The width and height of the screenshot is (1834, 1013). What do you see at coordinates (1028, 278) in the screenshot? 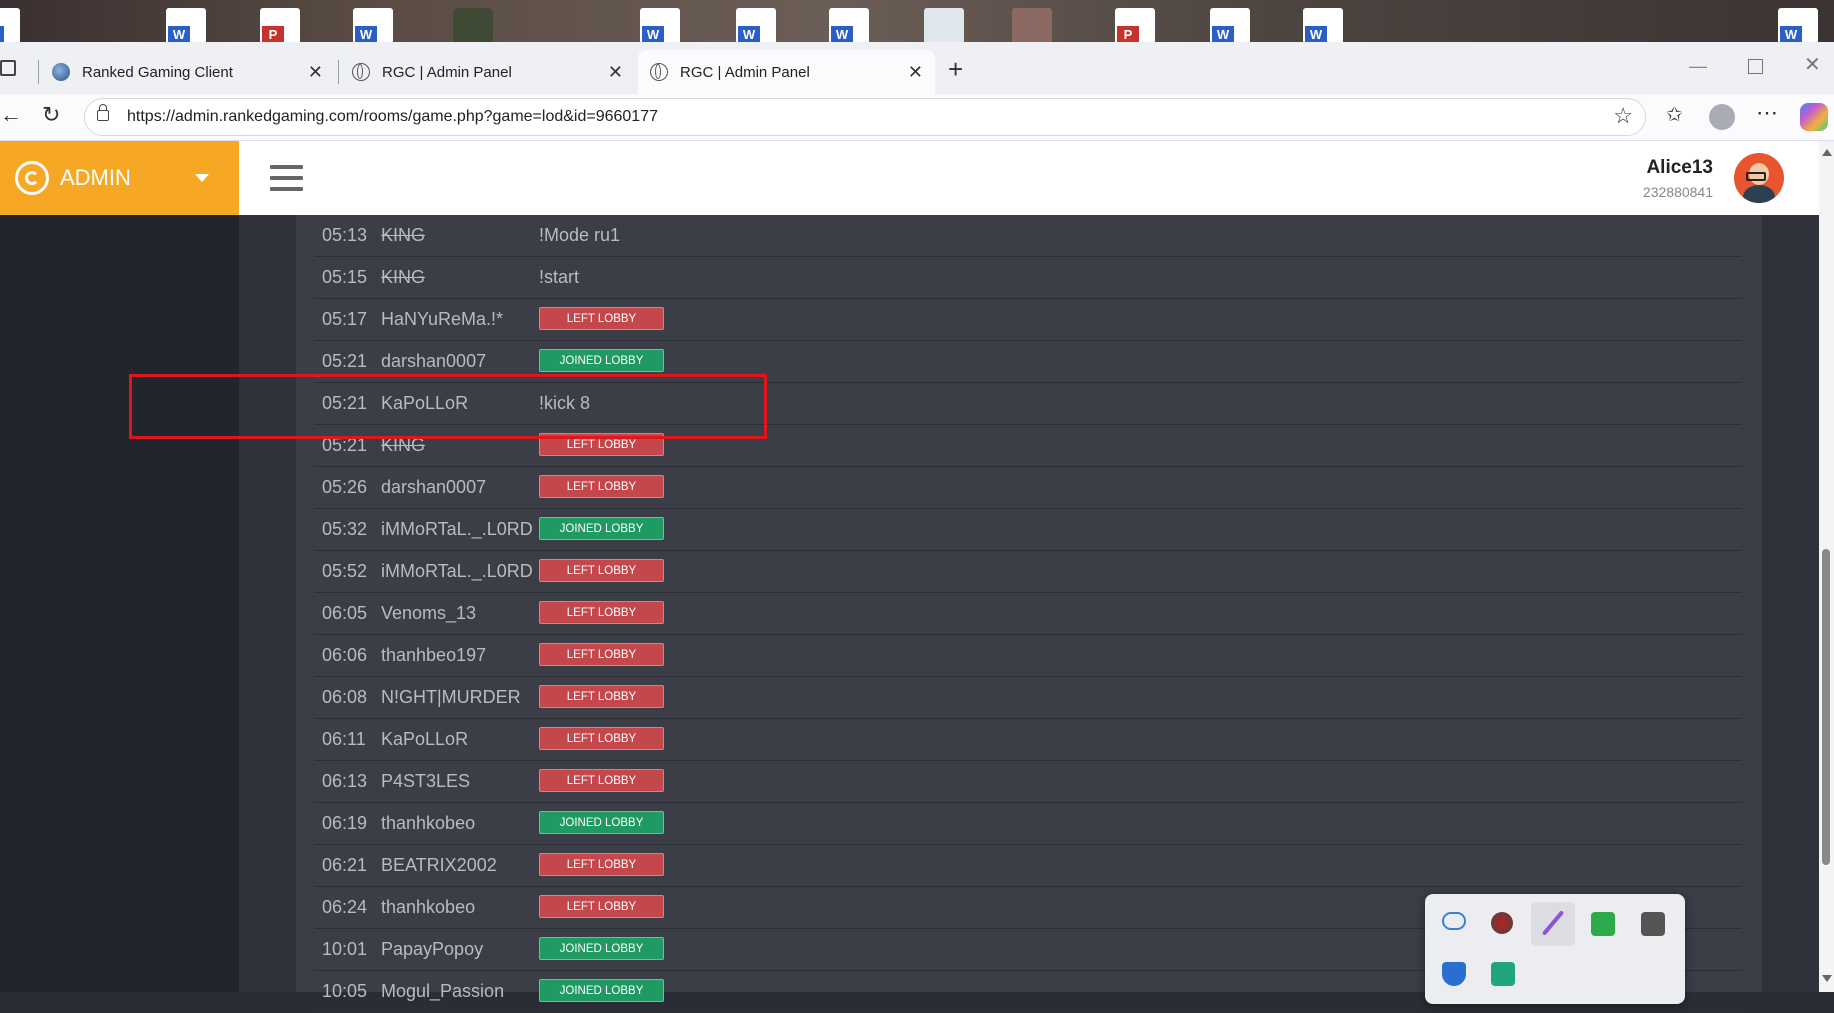
I see `log-row: 05:15 KING !start` at bounding box center [1028, 278].